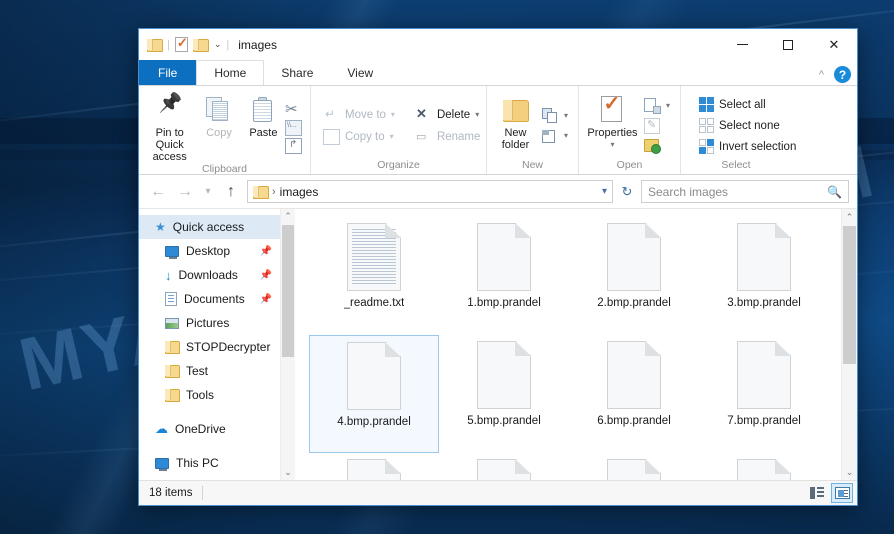  Describe the element at coordinates (209, 299) in the screenshot. I see `sidebar-item-documents: Documents 📌` at that location.